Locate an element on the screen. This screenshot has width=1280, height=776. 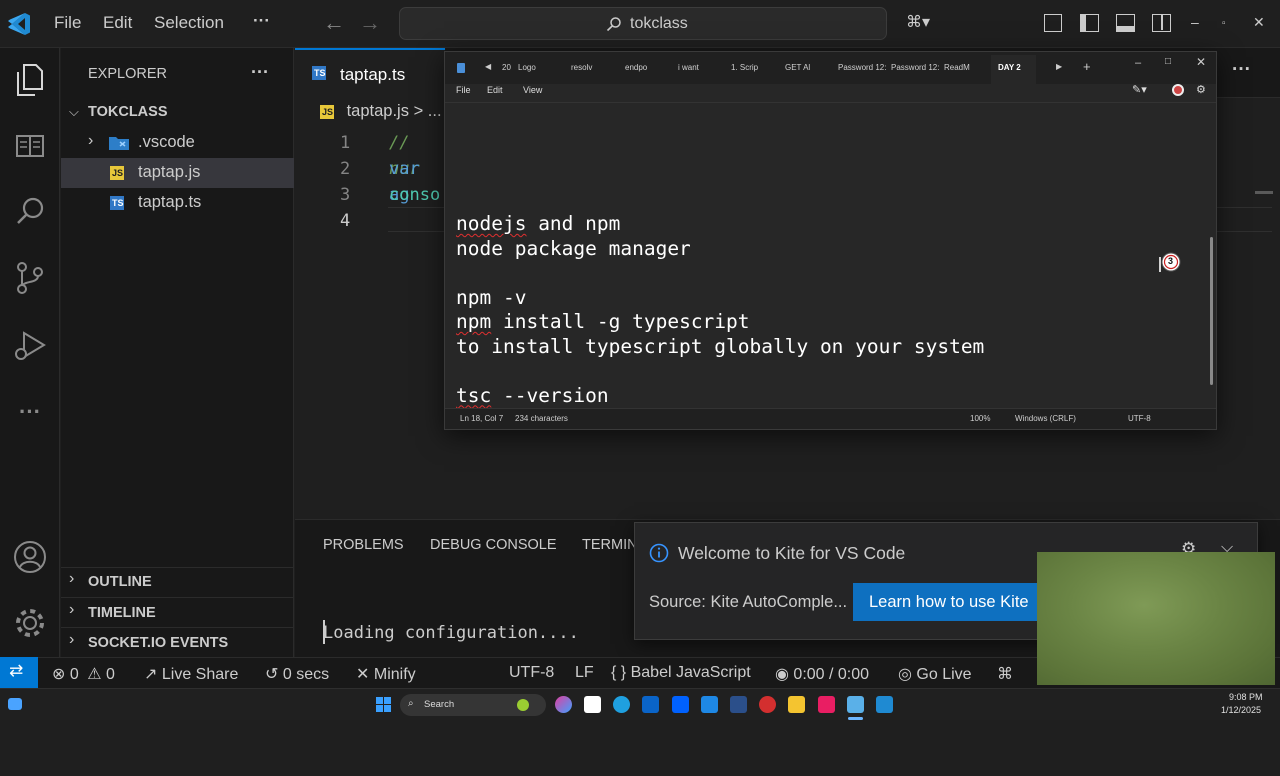
dropbox-icon is located at coordinates (680, 704).